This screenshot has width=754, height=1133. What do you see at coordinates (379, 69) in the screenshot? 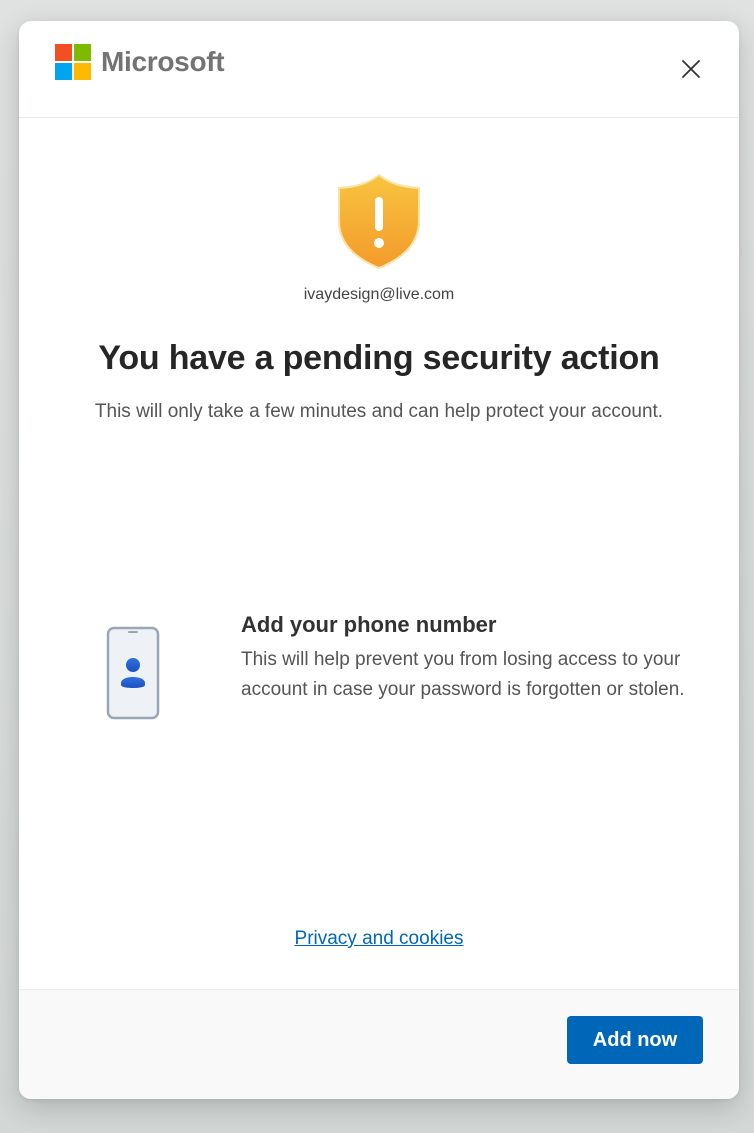
I see `dialog-header: Microsoft` at bounding box center [379, 69].